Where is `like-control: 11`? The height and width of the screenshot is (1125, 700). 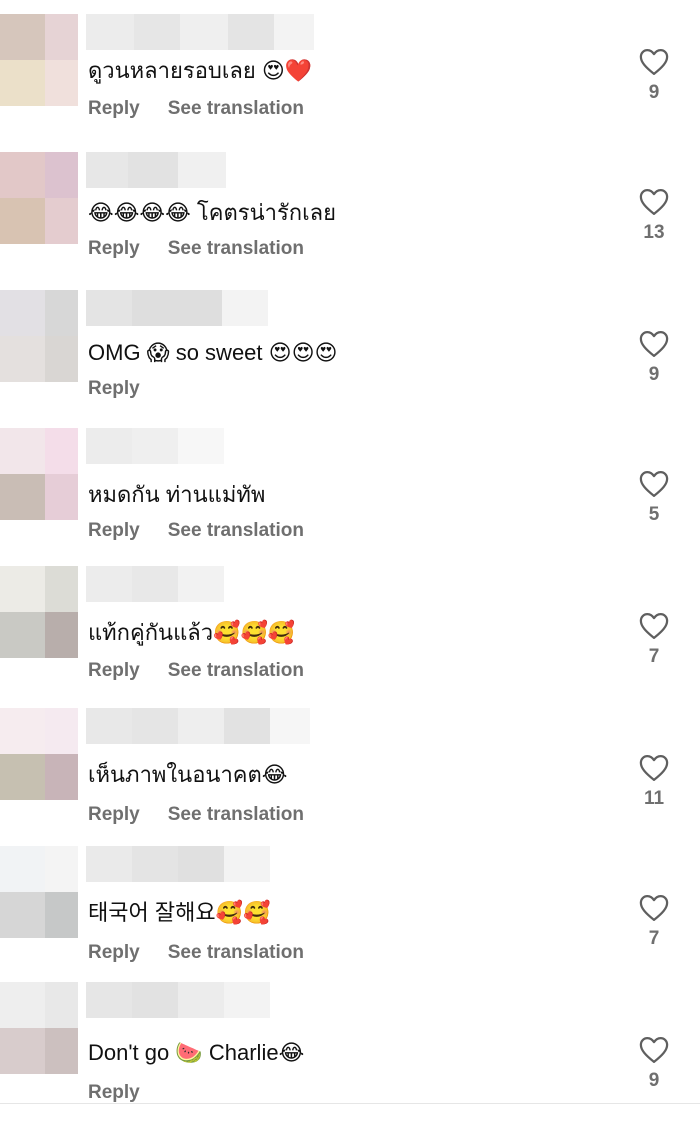 like-control: 11 is located at coordinates (654, 782).